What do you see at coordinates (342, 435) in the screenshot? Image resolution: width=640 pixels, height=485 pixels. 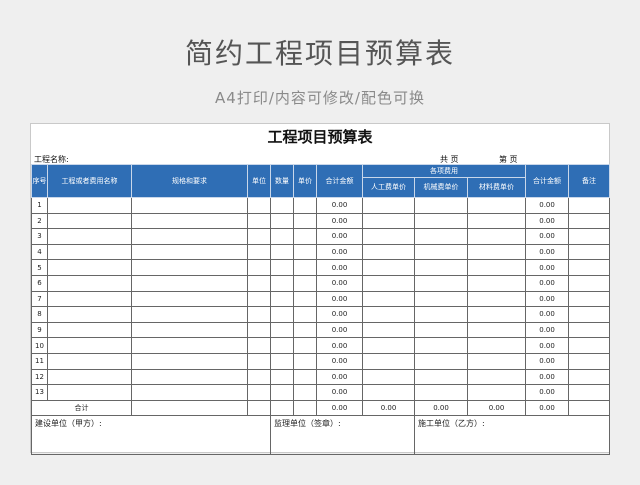 I see `signature-supervisor: 监理单位（签章）:` at bounding box center [342, 435].